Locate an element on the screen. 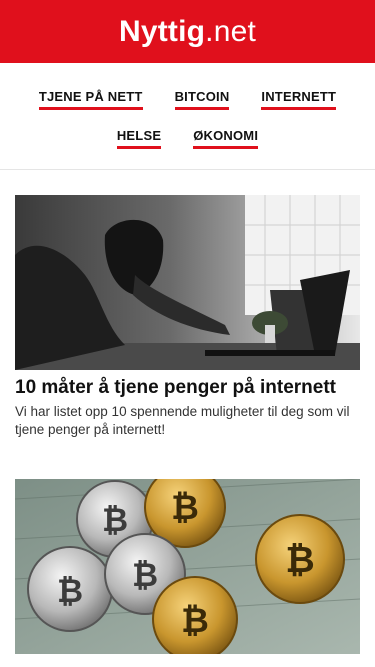  nav-item-okonomi: ØKONOMI is located at coordinates (226, 138).